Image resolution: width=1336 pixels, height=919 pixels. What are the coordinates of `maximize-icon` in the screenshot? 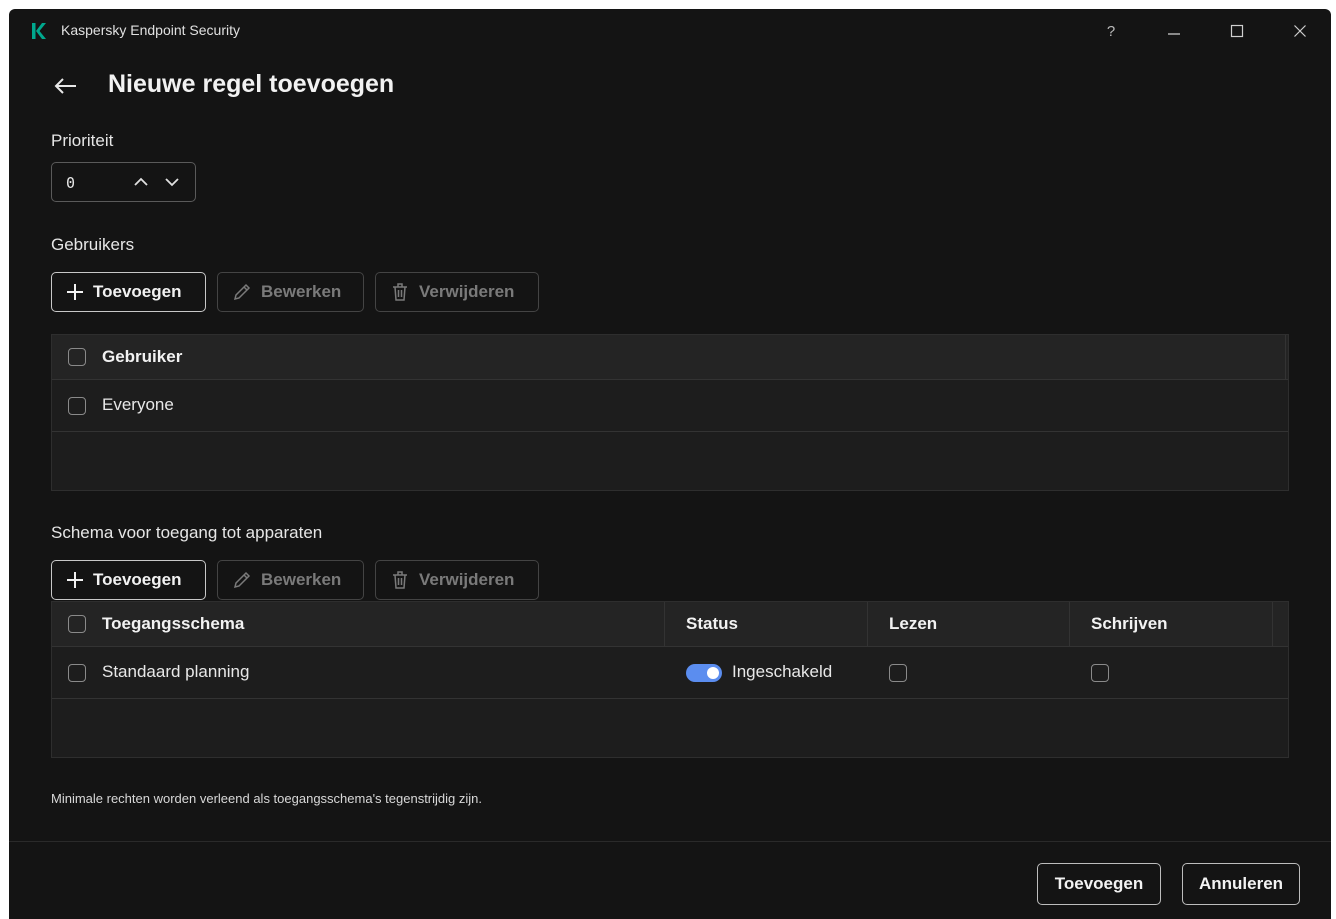 It's located at (1237, 31).